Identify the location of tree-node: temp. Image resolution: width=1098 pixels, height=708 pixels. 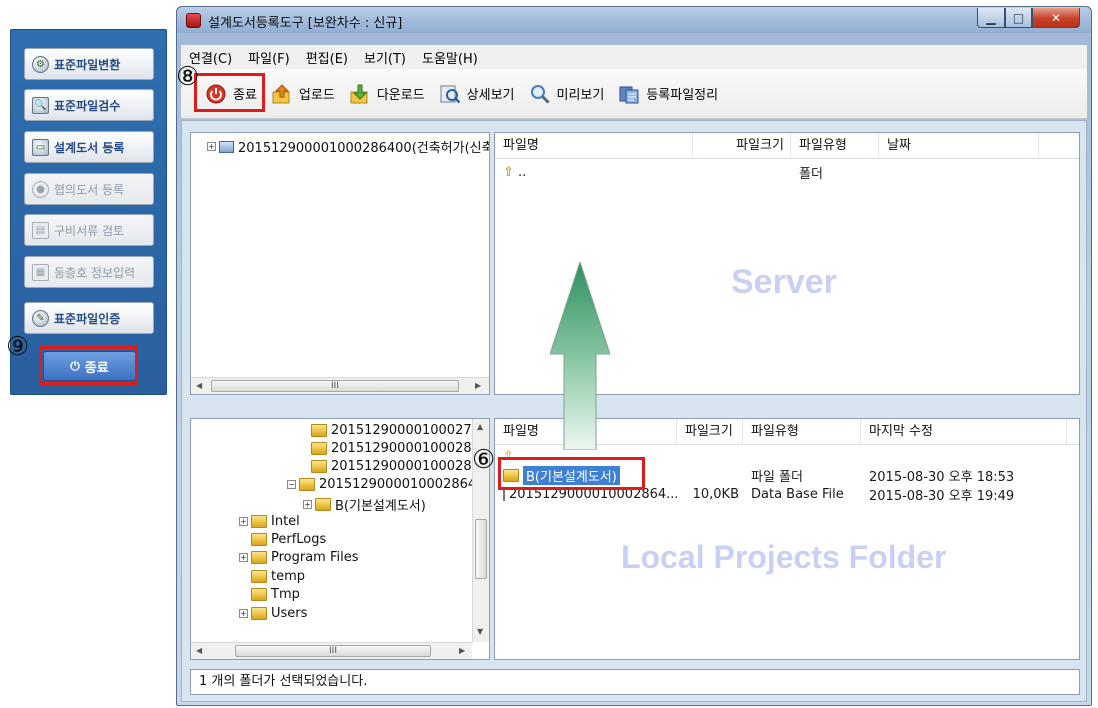
(278, 576).